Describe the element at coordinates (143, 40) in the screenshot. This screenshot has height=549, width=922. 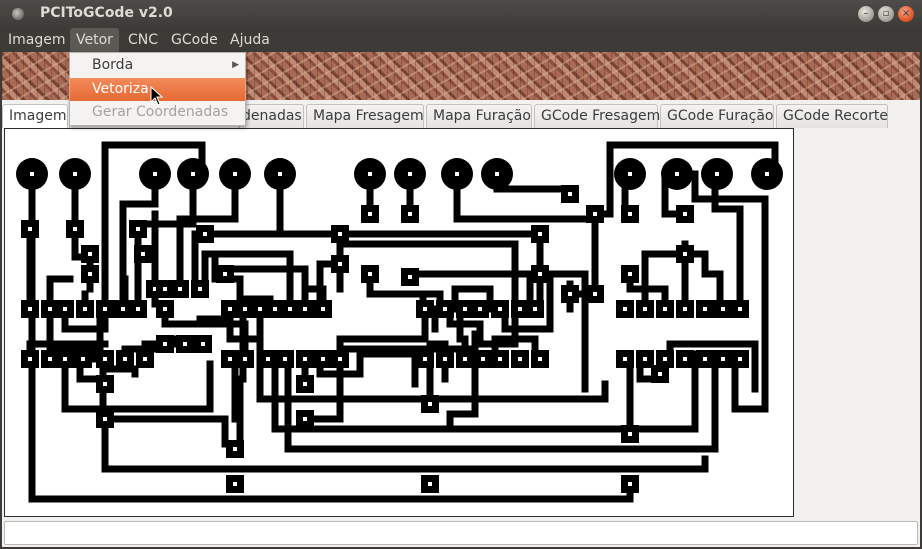
I see `menu-cnc: CNC` at that location.